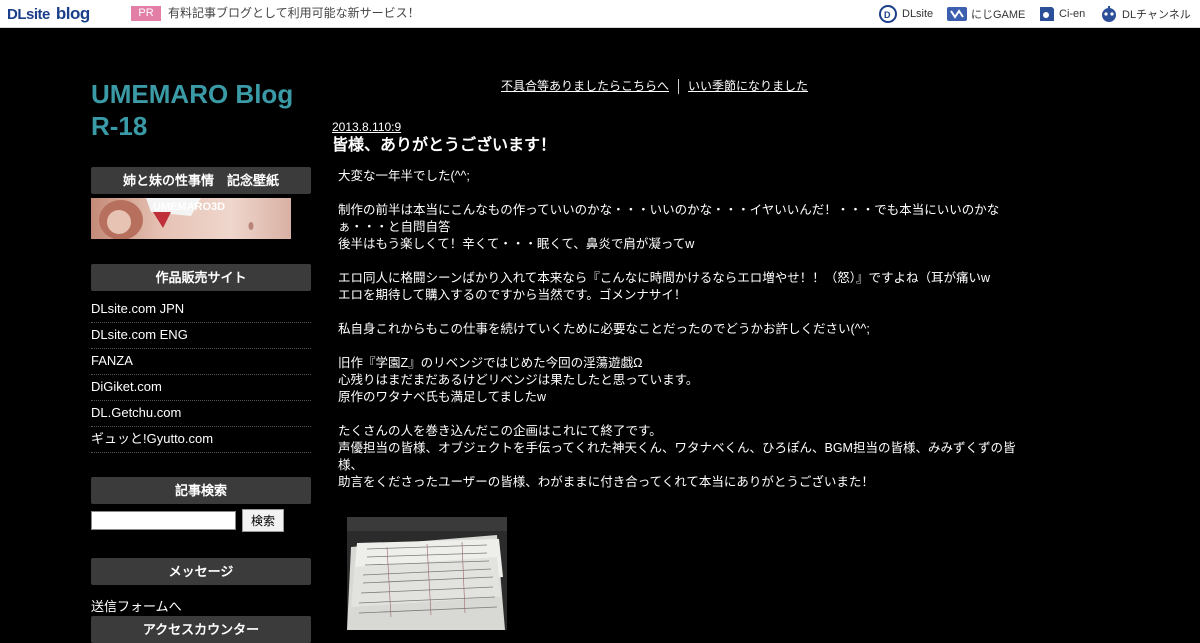 The width and height of the screenshot is (1200, 643). I want to click on dlsite-icon: D, so click(888, 14).